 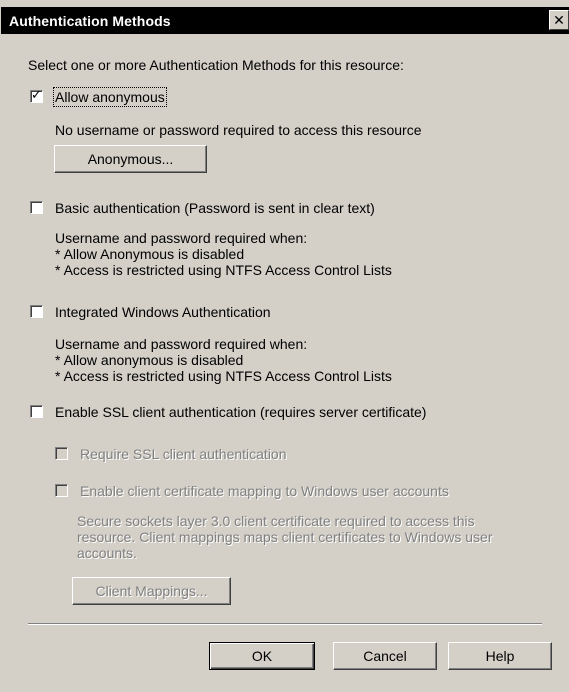 I want to click on ok-button: OK, so click(x=262, y=656).